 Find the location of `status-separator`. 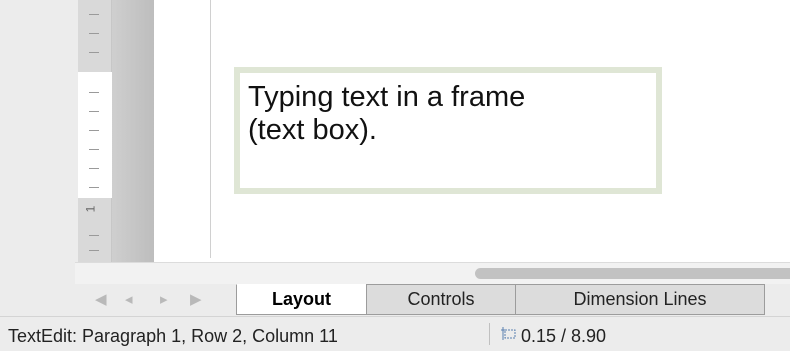

status-separator is located at coordinates (489, 334).